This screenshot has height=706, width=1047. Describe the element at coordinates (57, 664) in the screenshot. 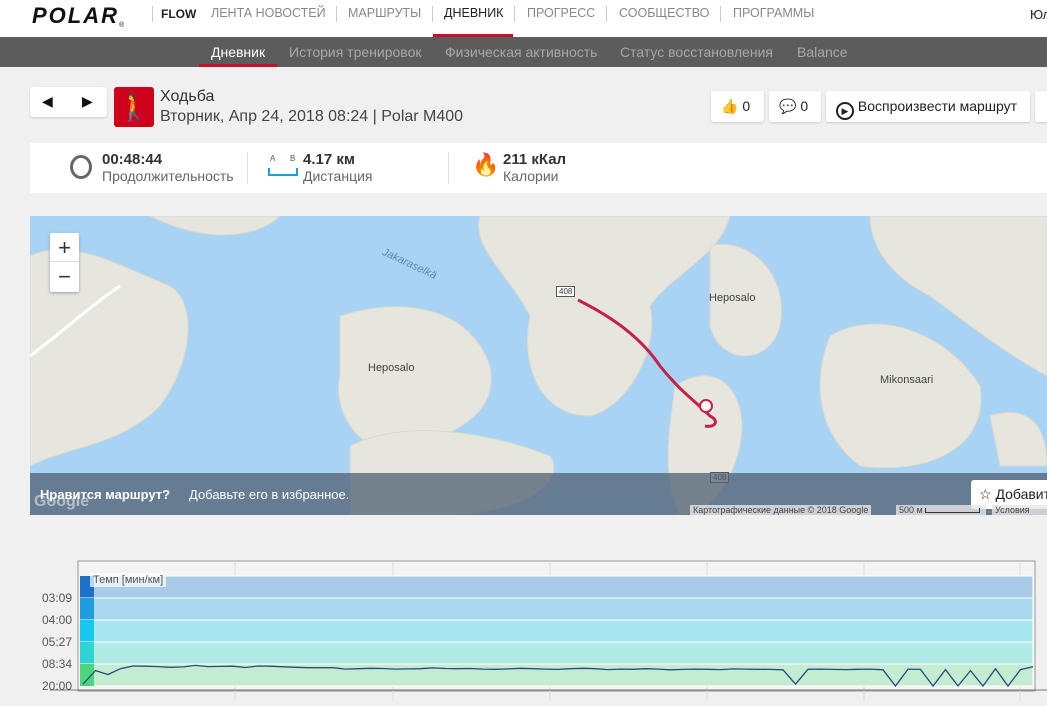

I see `y-tick-label: 08:34` at that location.